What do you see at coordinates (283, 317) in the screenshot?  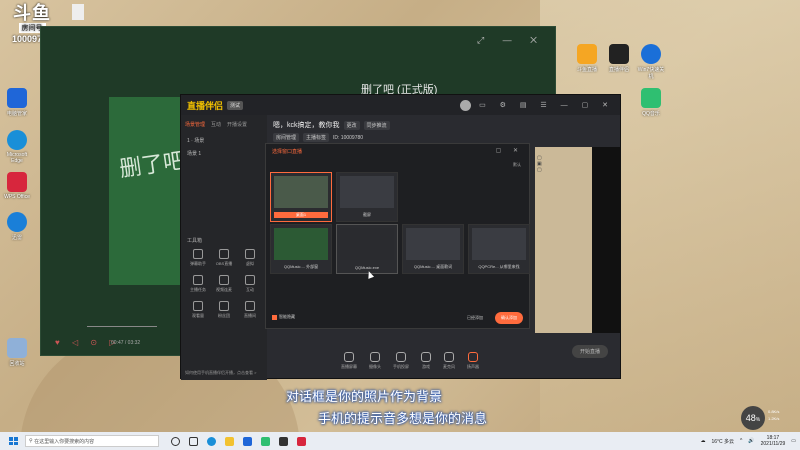 I see `smart-hide-checkbox: 智能隐藏` at bounding box center [283, 317].